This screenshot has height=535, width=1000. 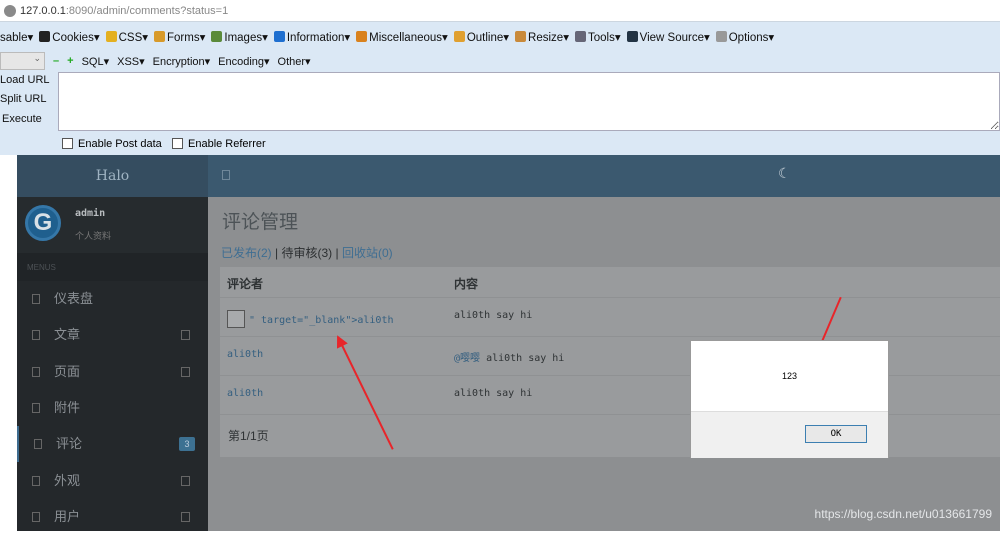 What do you see at coordinates (111, 36) in the screenshot?
I see `wand-icon` at bounding box center [111, 36].